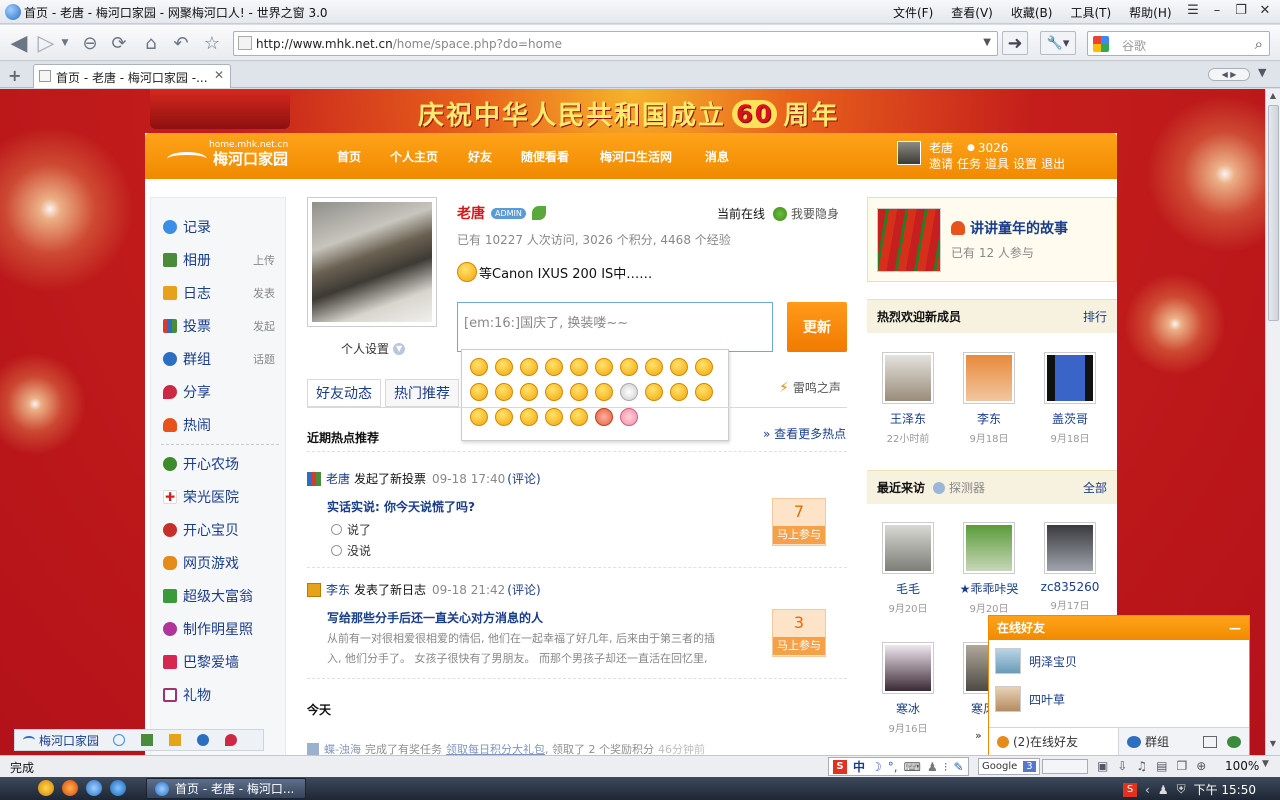 The width and height of the screenshot is (1280, 800). What do you see at coordinates (1234, 741) in the screenshot?
I see `user-status-icon` at bounding box center [1234, 741].